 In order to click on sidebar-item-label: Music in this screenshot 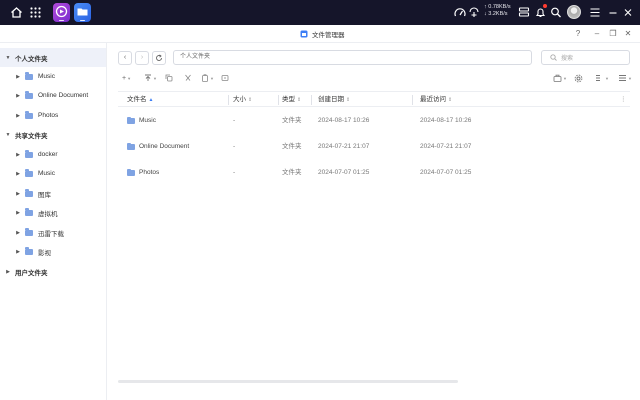, I will do `click(46, 173)`.